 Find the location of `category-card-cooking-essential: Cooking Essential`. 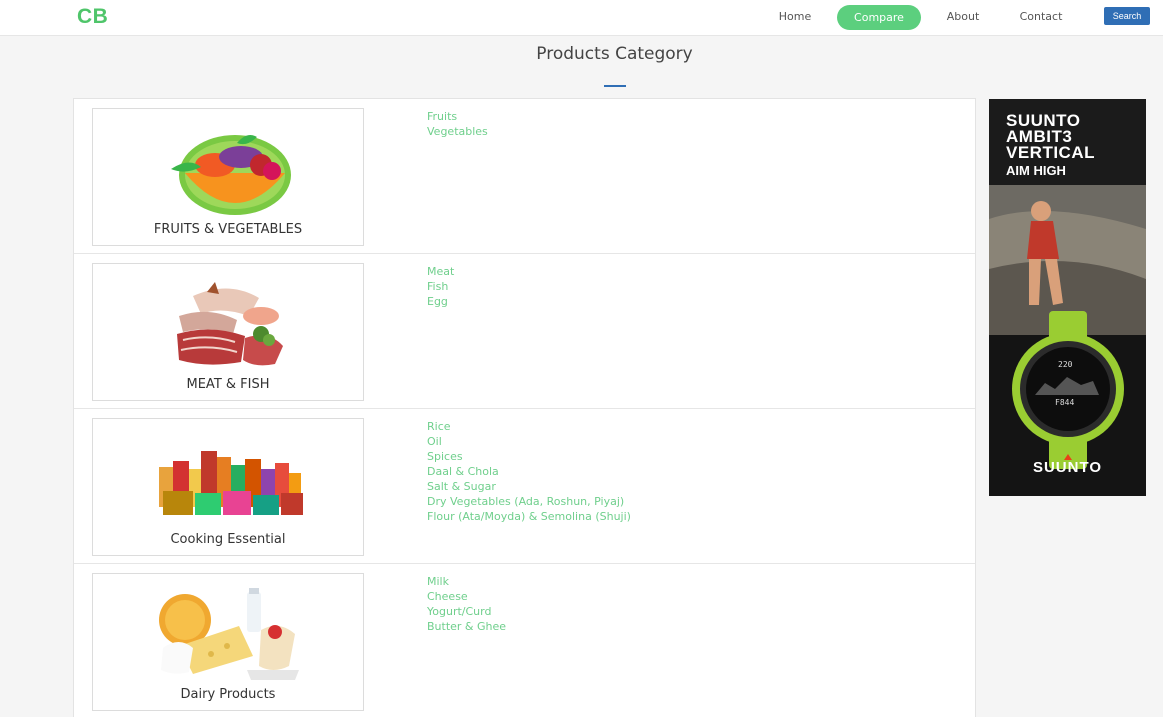

category-card-cooking-essential: Cooking Essential is located at coordinates (228, 487).